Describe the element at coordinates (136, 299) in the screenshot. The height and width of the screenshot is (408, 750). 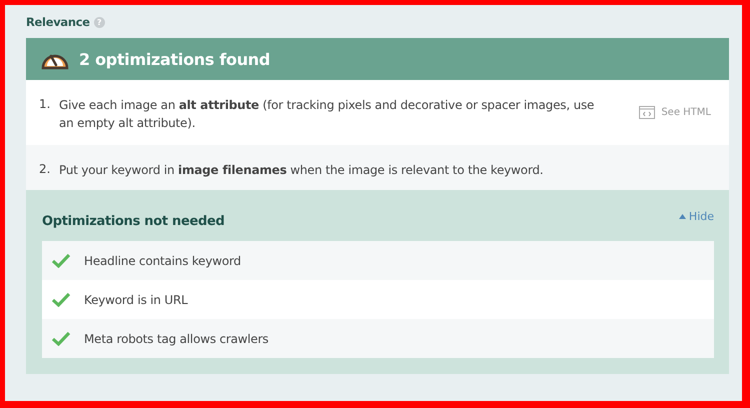
I see `check-text: Keyword is in URL` at that location.